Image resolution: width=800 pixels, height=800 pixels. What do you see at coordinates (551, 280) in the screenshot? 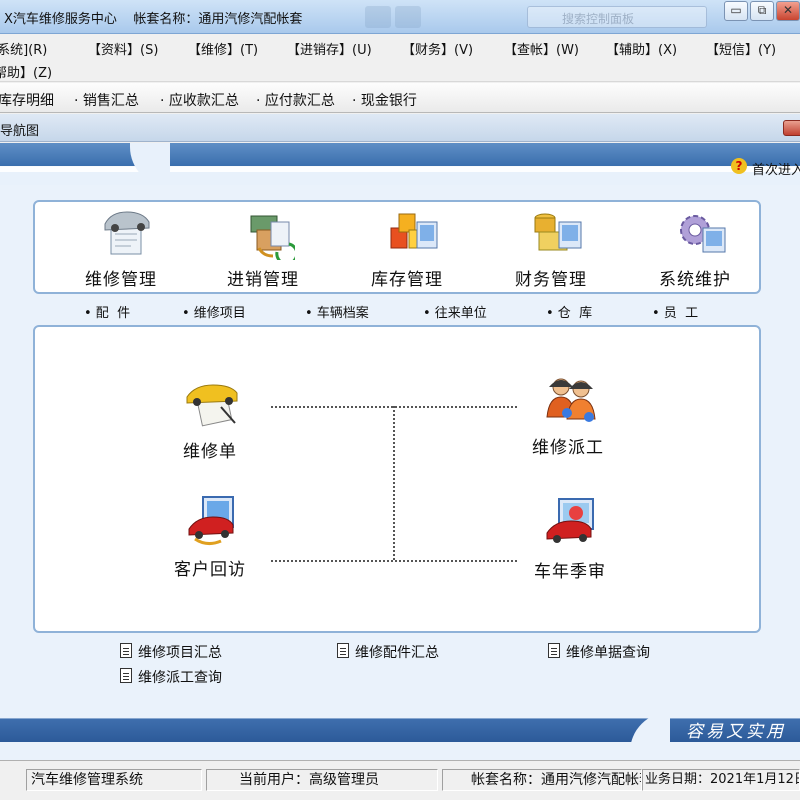
I see `module-label: 财务管理` at bounding box center [551, 280].